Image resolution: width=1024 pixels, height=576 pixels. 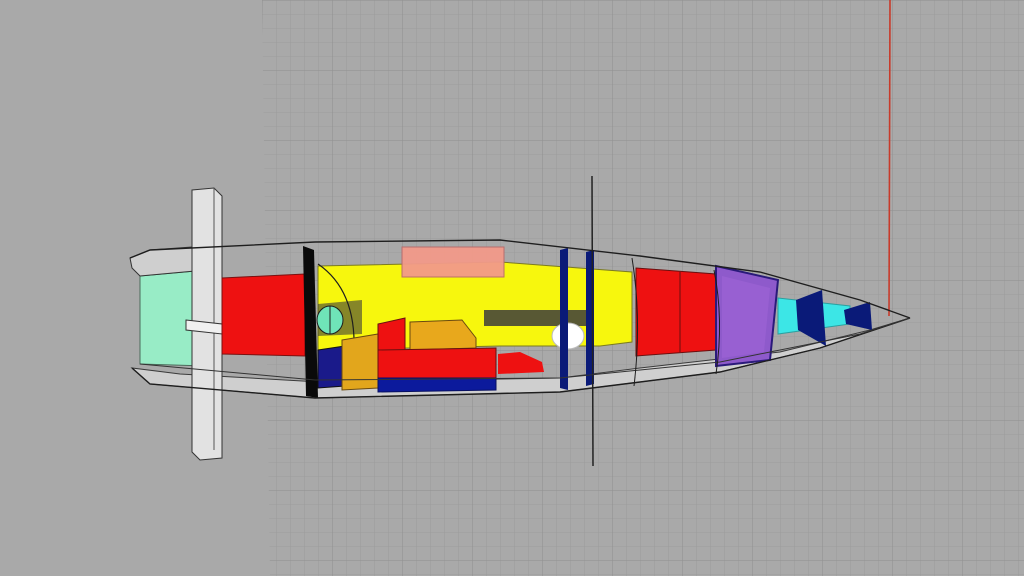 What do you see at coordinates (889, 158) in the screenshot?
I see `y-axis-line` at bounding box center [889, 158].